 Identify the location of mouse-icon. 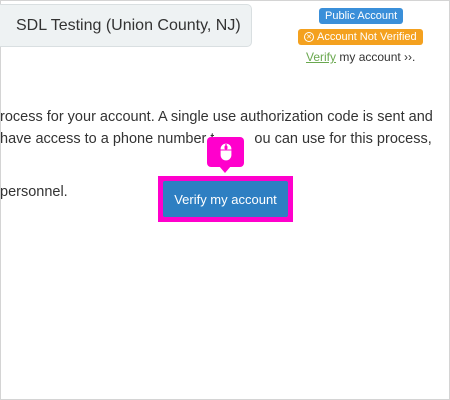
(225, 152).